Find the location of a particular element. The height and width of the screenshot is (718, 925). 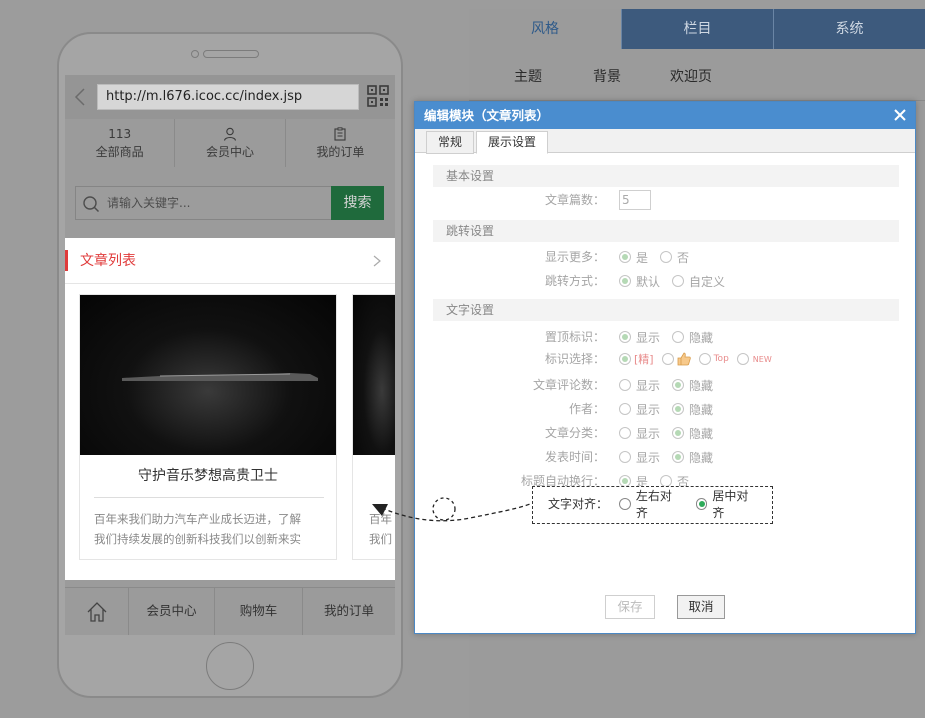

dialog-tabs: 常规 展示设置 is located at coordinates (665, 141).